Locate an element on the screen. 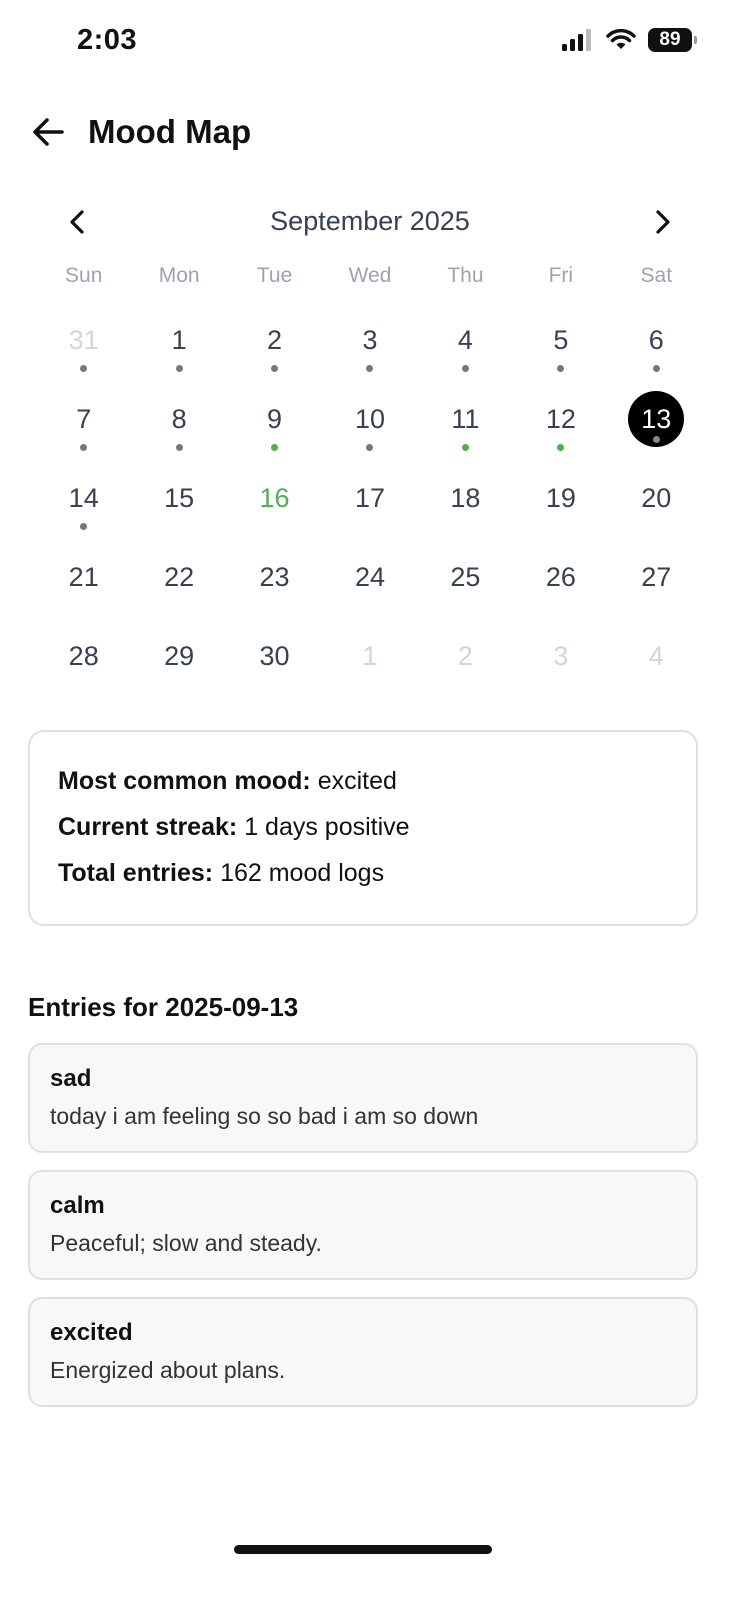 Image resolution: width=740 pixels, height=1600 pixels. calendar-day-number: 6 is located at coordinates (656, 339).